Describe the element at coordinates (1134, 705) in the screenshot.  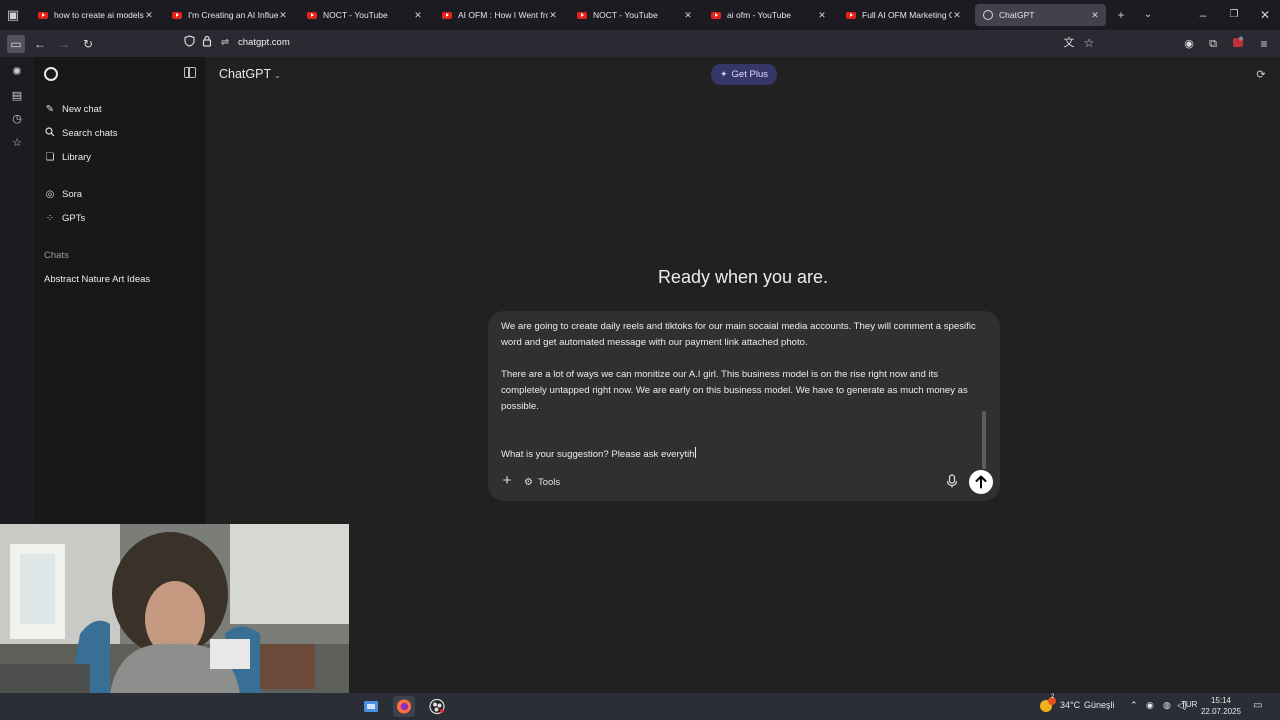
I see `show-hidden-icons-icon: ⌃` at that location.